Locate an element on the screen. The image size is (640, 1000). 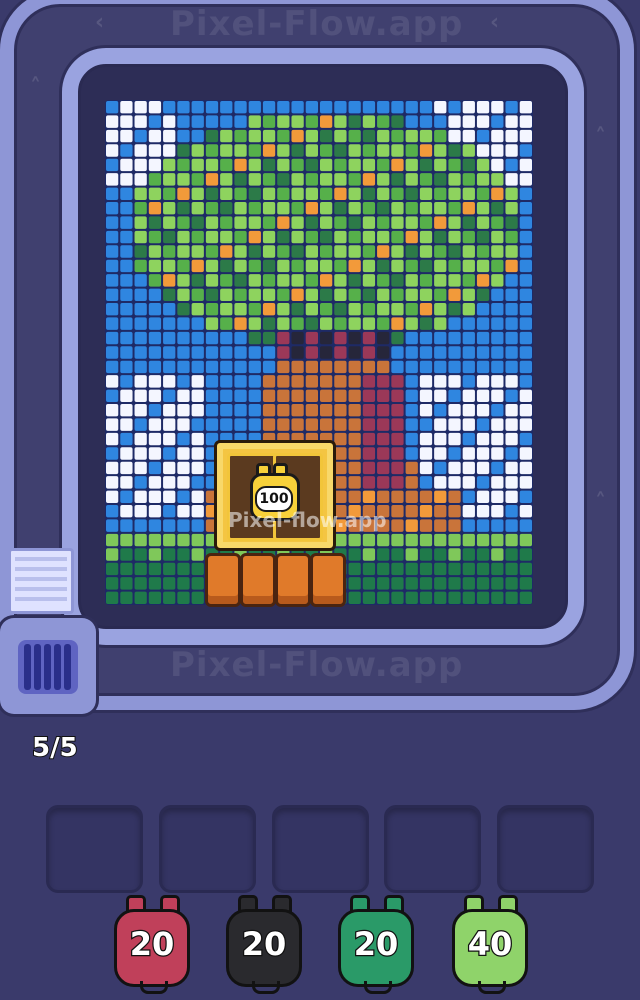
shooter-pig-lightgreen: 40 is located at coordinates (490, 944).